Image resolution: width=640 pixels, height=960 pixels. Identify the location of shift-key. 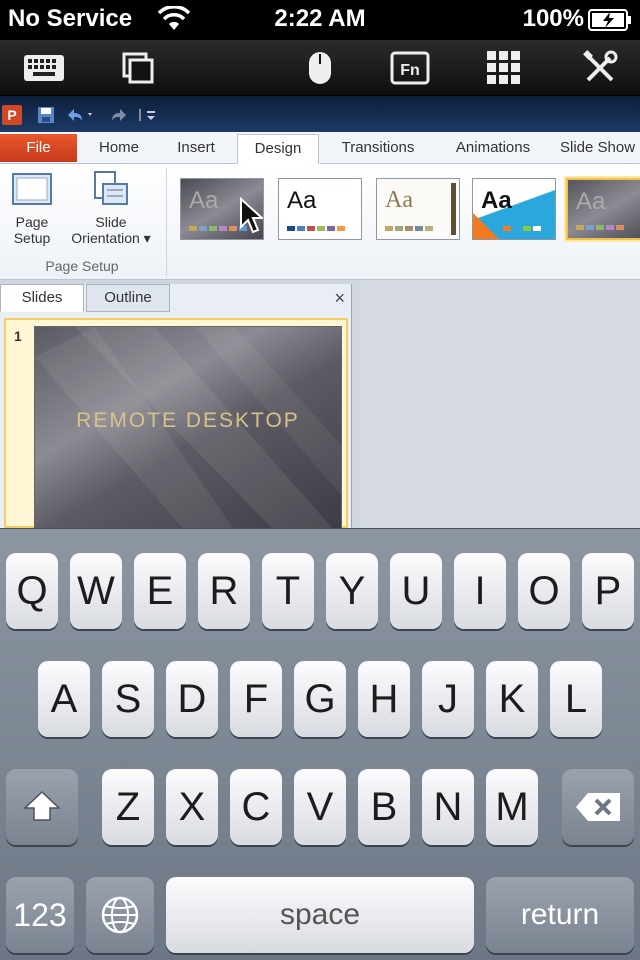
(42, 807).